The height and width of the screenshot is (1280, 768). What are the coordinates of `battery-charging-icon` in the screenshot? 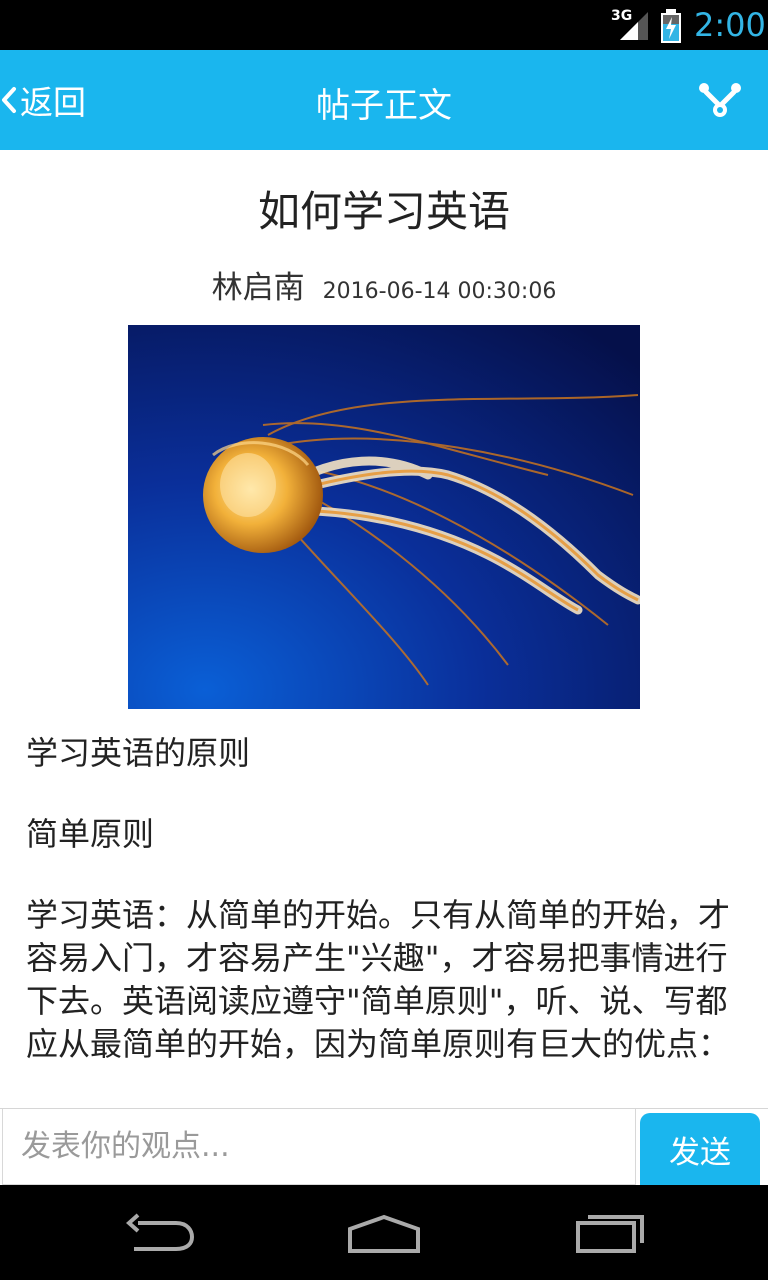 It's located at (671, 26).